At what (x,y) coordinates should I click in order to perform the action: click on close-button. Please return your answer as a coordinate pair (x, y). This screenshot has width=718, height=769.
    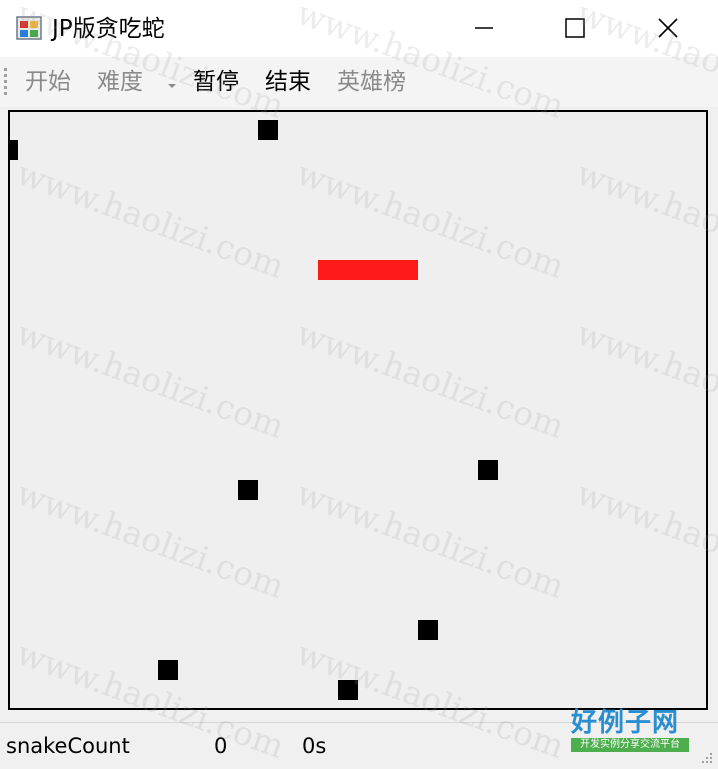
    Looking at the image, I should click on (670, 28).